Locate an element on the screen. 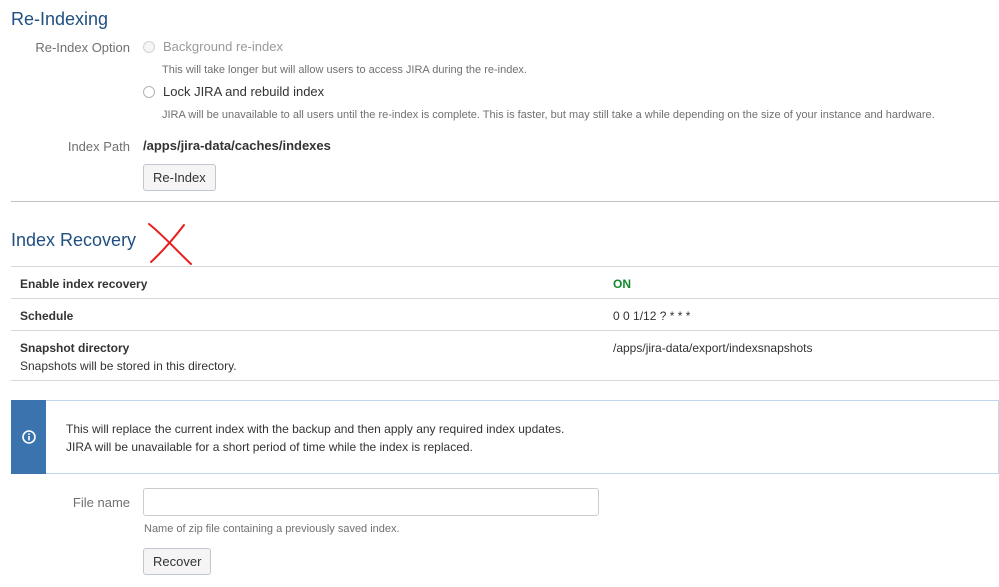 Image resolution: width=999 pixels, height=587 pixels. index-recovery-title: Index Recovery is located at coordinates (74, 240).